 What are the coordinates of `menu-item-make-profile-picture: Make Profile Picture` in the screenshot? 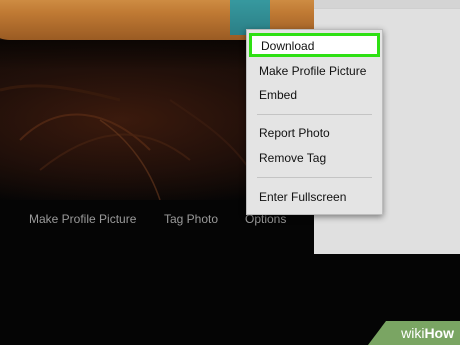 It's located at (314, 71).